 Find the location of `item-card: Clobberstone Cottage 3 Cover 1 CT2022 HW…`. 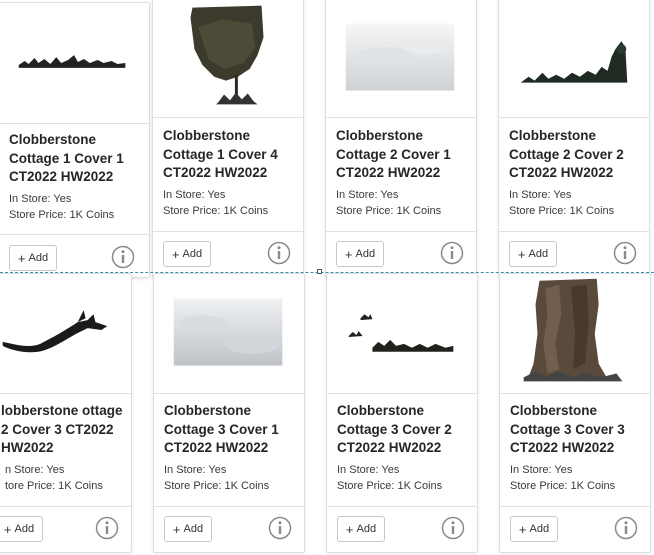

item-card: Clobberstone Cottage 3 Cover 1 CT2022 HW… is located at coordinates (229, 413).